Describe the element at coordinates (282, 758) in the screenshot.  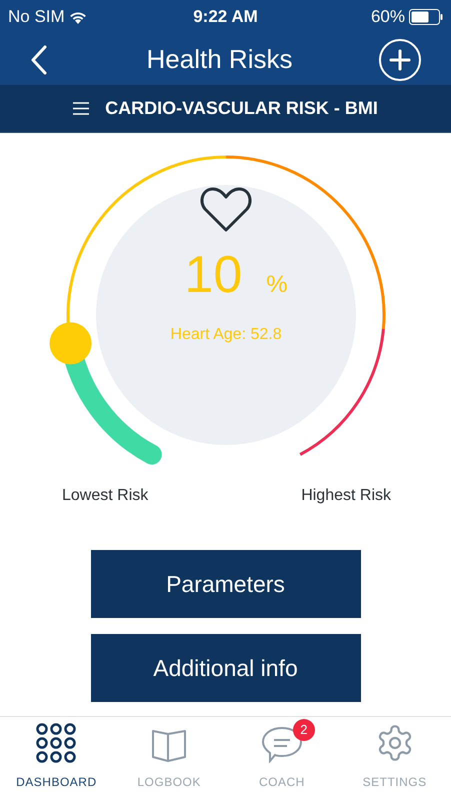
I see `tab-bar-item: 2 COACH` at that location.